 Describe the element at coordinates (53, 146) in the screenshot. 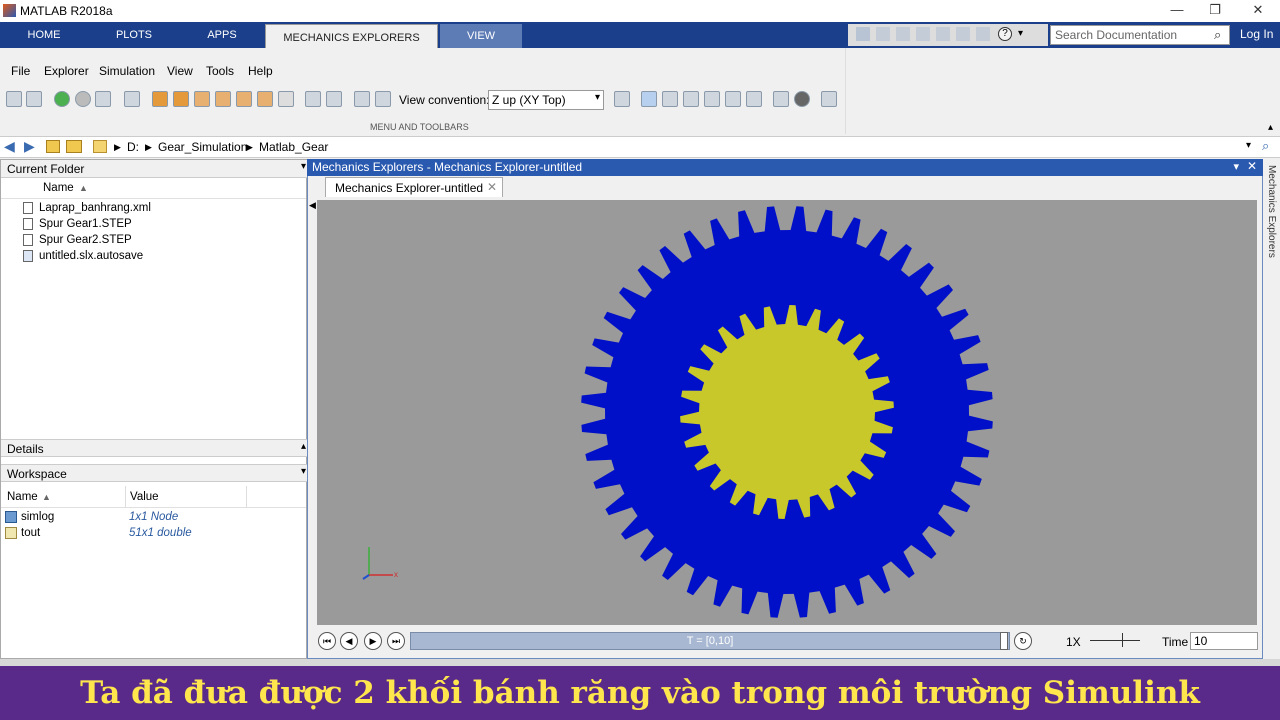

I see `up-folder-icon` at that location.